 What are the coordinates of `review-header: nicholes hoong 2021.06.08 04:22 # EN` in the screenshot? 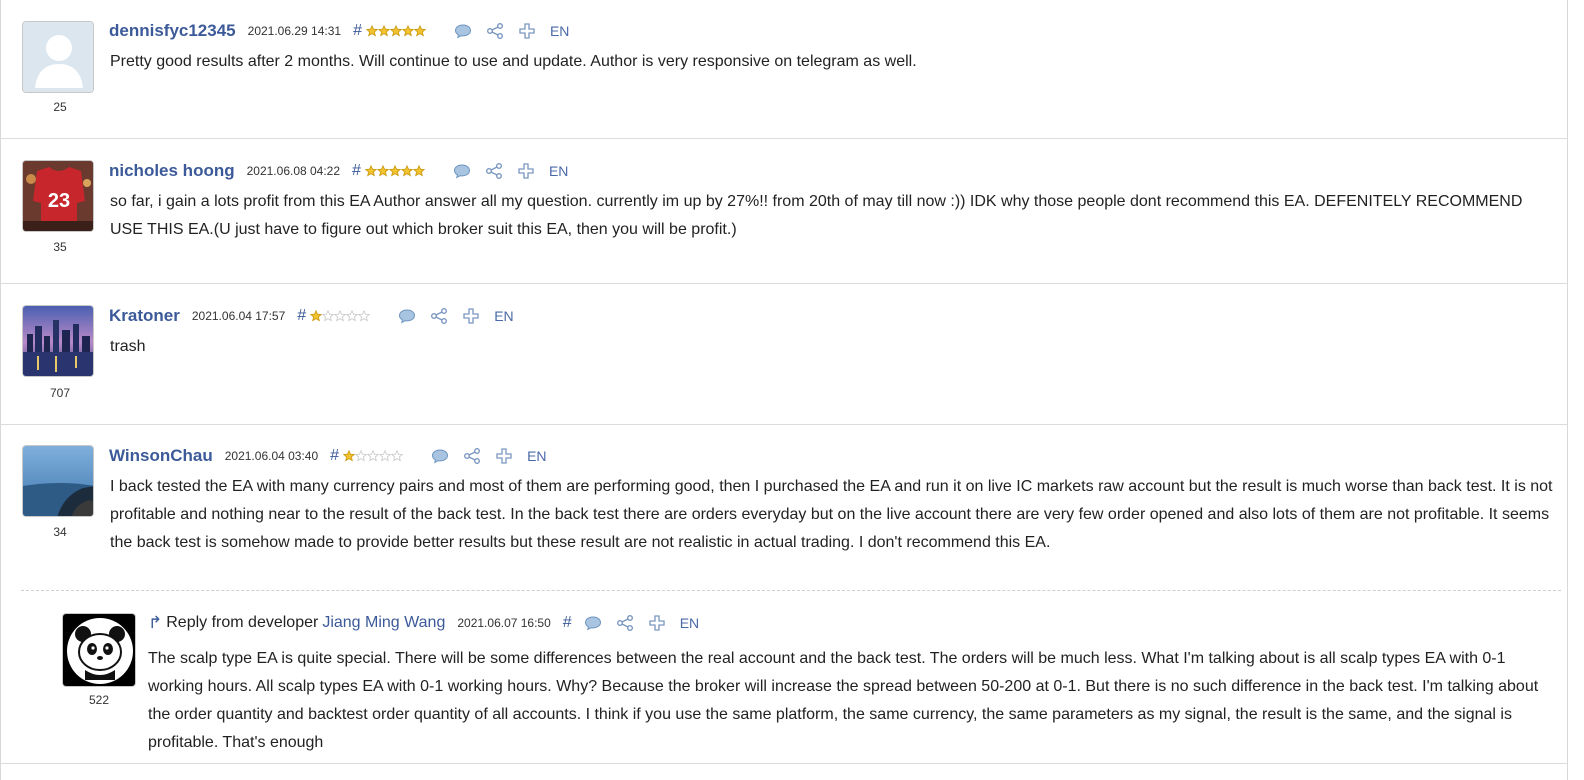 It's located at (338, 171).